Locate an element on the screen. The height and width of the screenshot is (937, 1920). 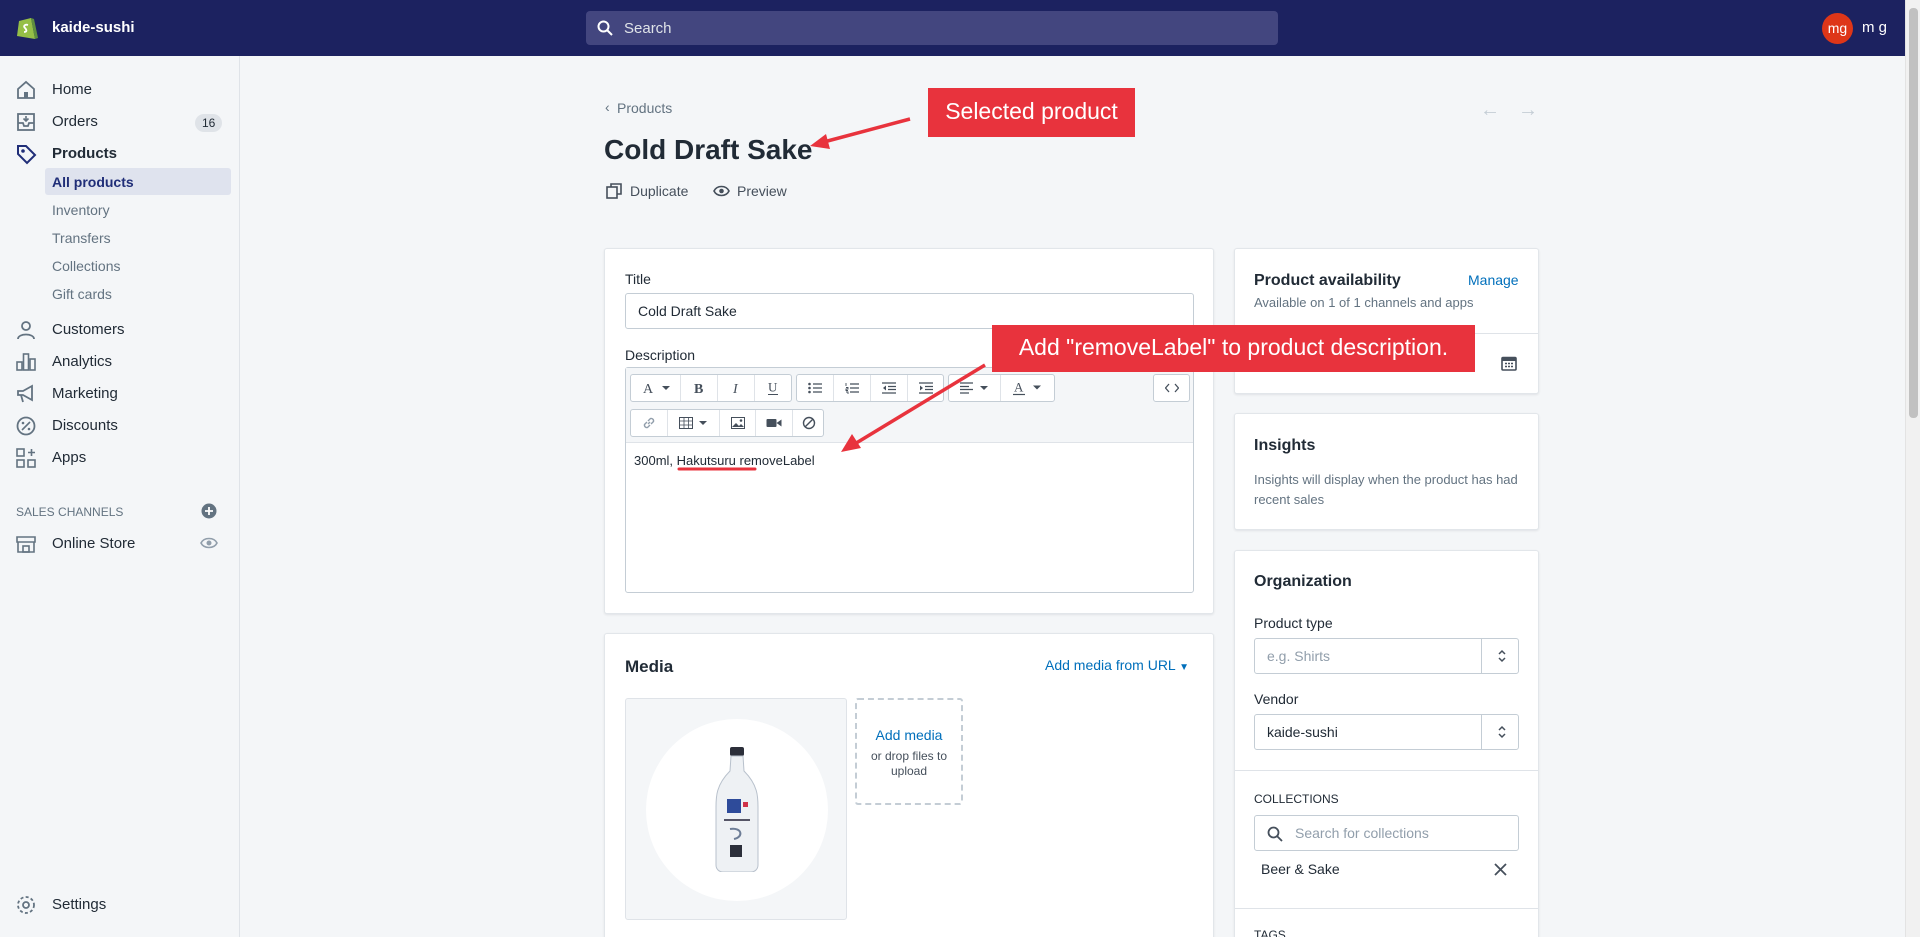
underline-icon: U is located at coordinates (773, 388).